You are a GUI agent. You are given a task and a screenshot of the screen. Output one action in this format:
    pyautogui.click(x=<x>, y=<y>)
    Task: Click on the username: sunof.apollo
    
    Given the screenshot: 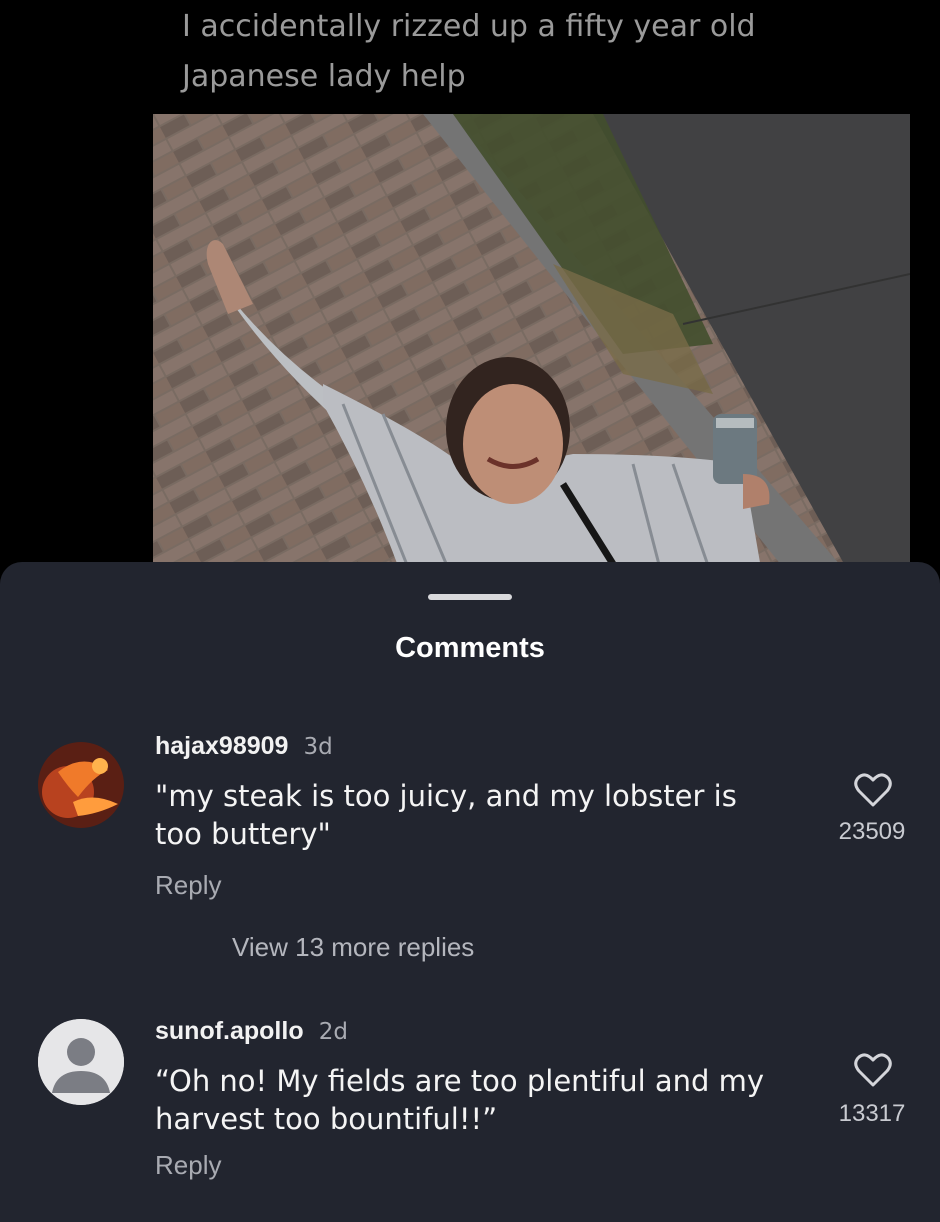 What is the action you would take?
    pyautogui.click(x=229, y=1031)
    